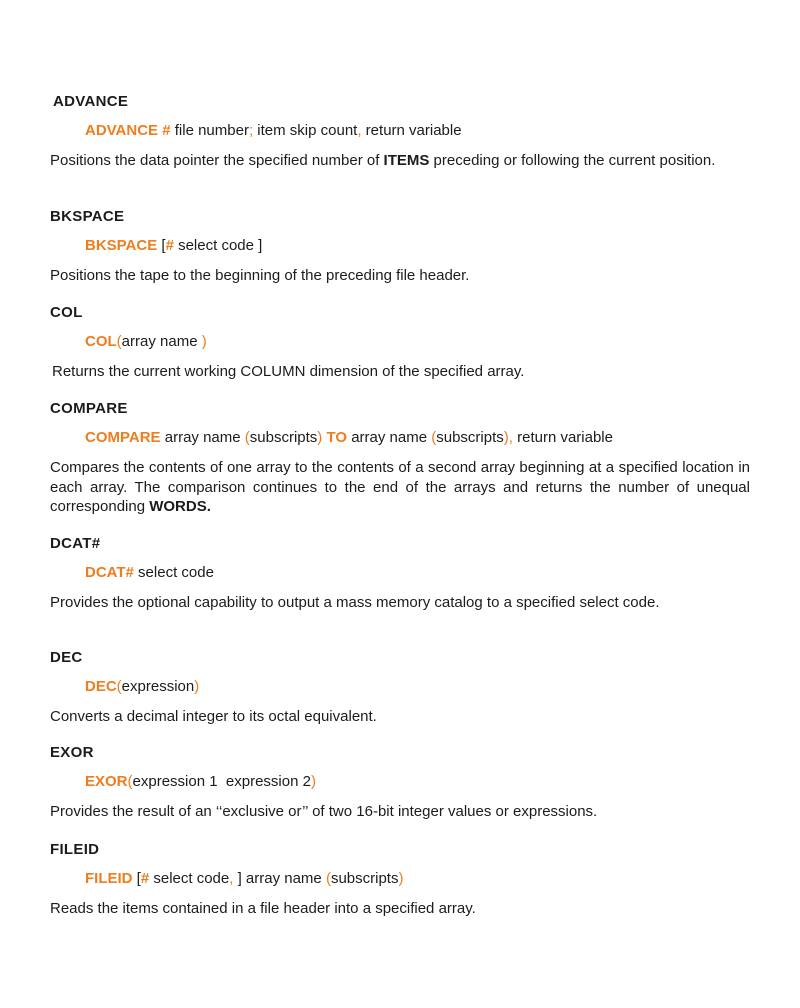  What do you see at coordinates (508, 437) in the screenshot?
I see `syntax-punct: ),` at bounding box center [508, 437].